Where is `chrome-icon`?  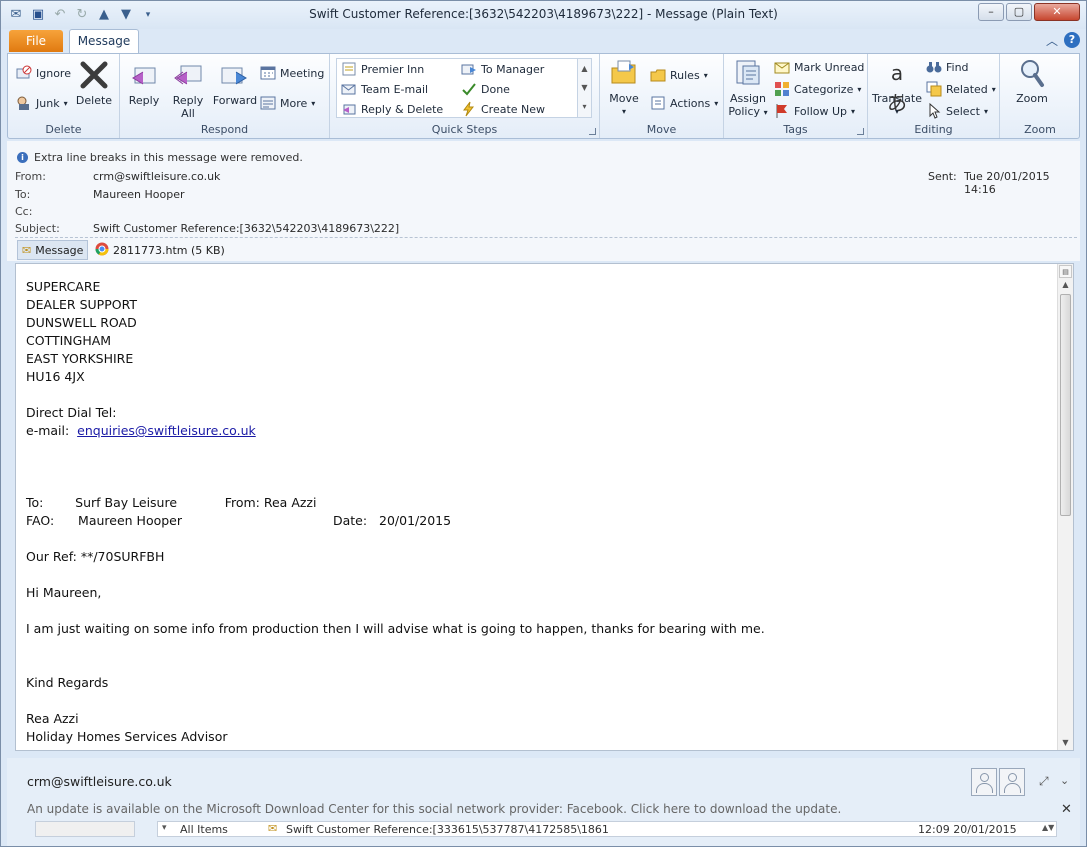 chrome-icon is located at coordinates (102, 250).